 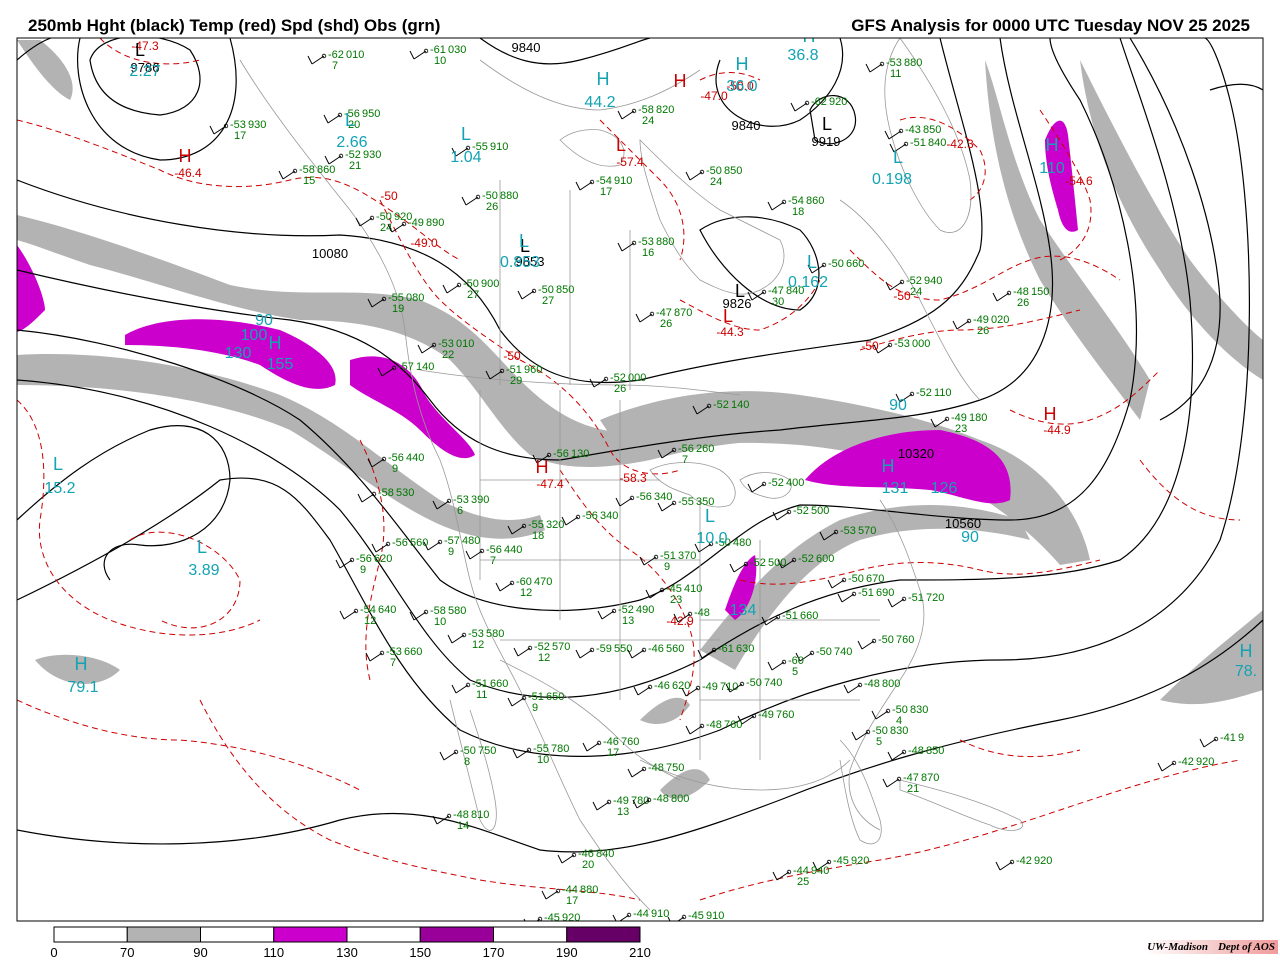 What do you see at coordinates (773, 683) in the screenshot?
I see `obs-height: 740` at bounding box center [773, 683].